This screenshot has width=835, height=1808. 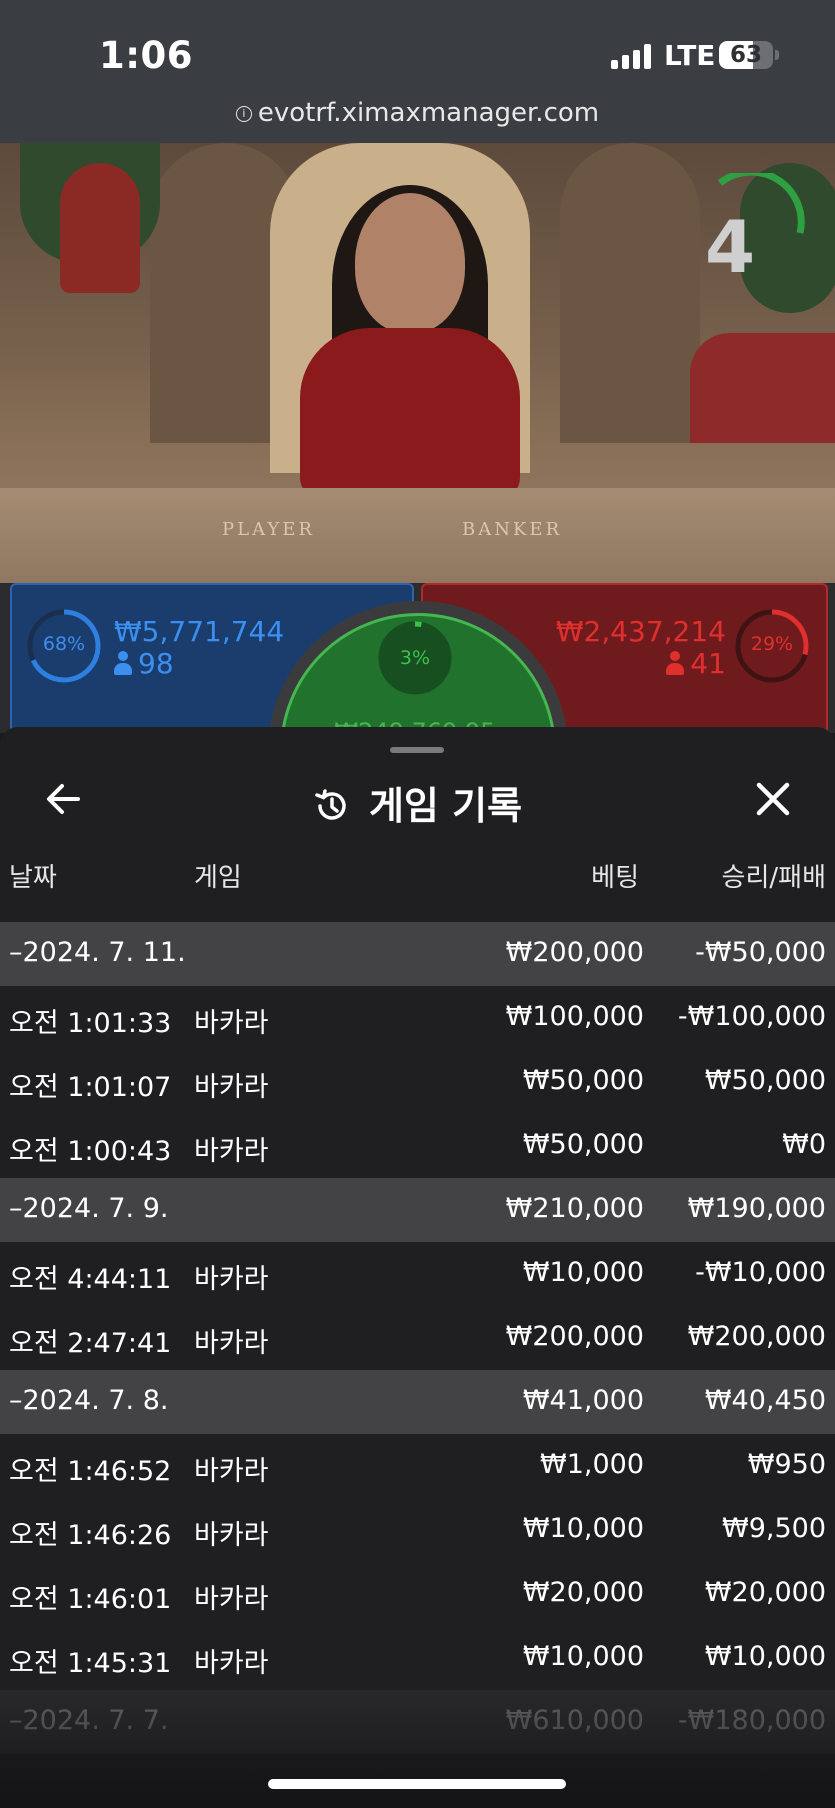 I want to click on row-time: 오전 4:44:11, so click(x=90, y=1279).